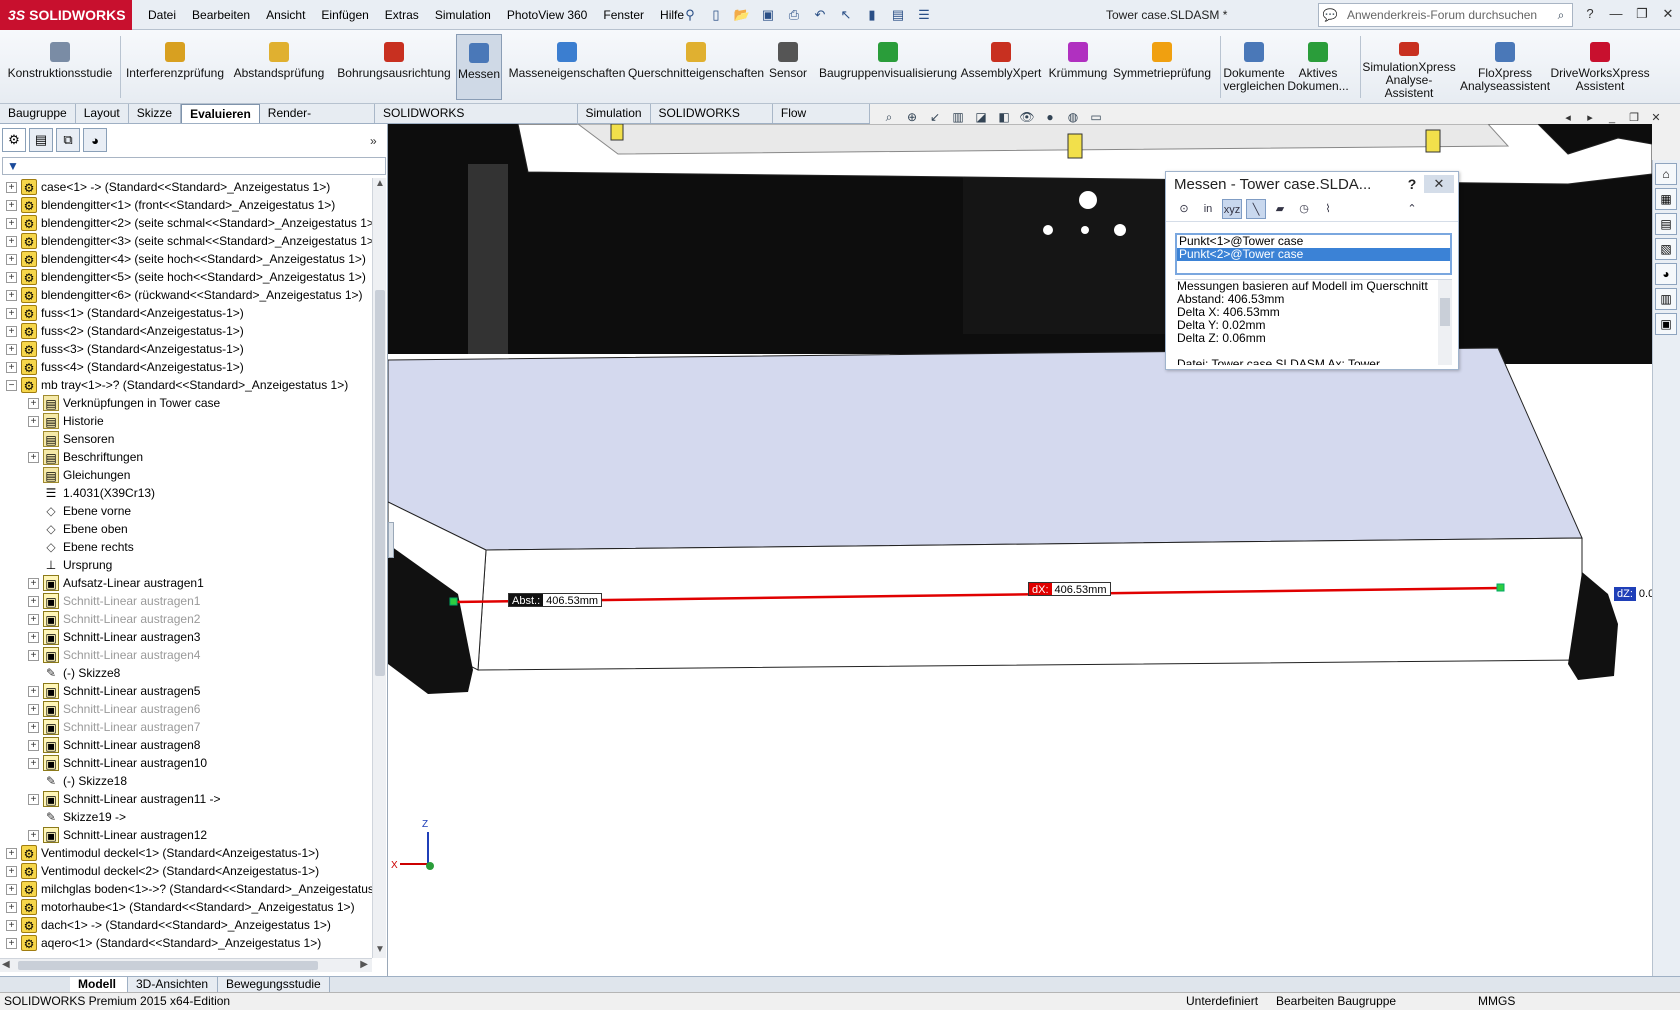 The image size is (1680, 1010). I want to click on tree-item: + ▤ Verknüpfungen in Tower case, so click(186, 403).